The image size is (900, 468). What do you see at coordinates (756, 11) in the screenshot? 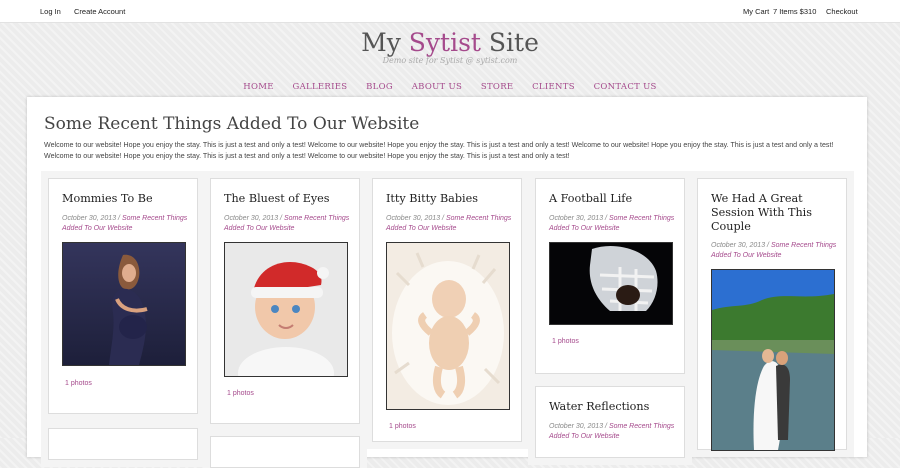
I see `my-cart-link: My Cart` at bounding box center [756, 11].